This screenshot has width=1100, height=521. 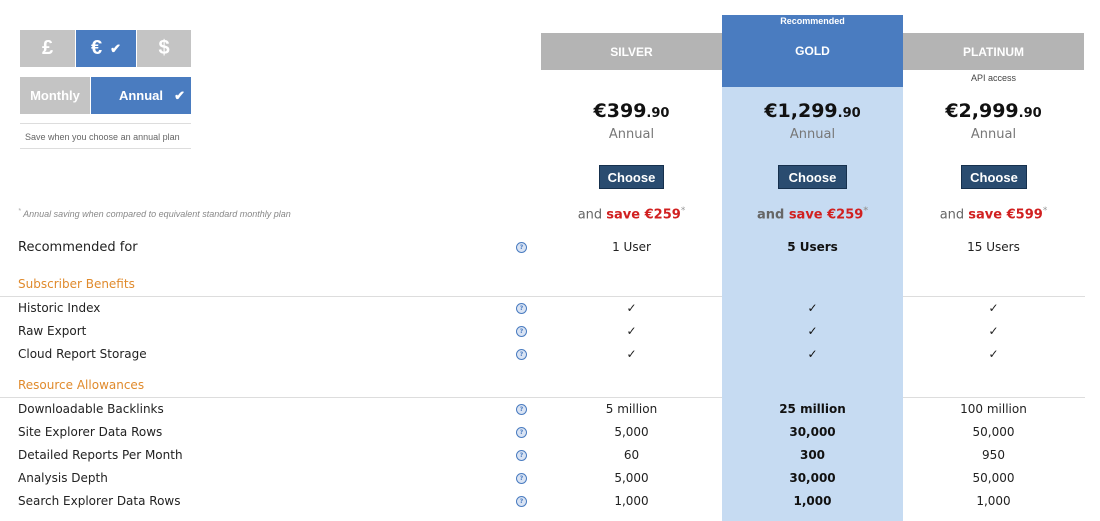 What do you see at coordinates (812, 51) in the screenshot?
I see `plan-name-gold: GOLD` at bounding box center [812, 51].